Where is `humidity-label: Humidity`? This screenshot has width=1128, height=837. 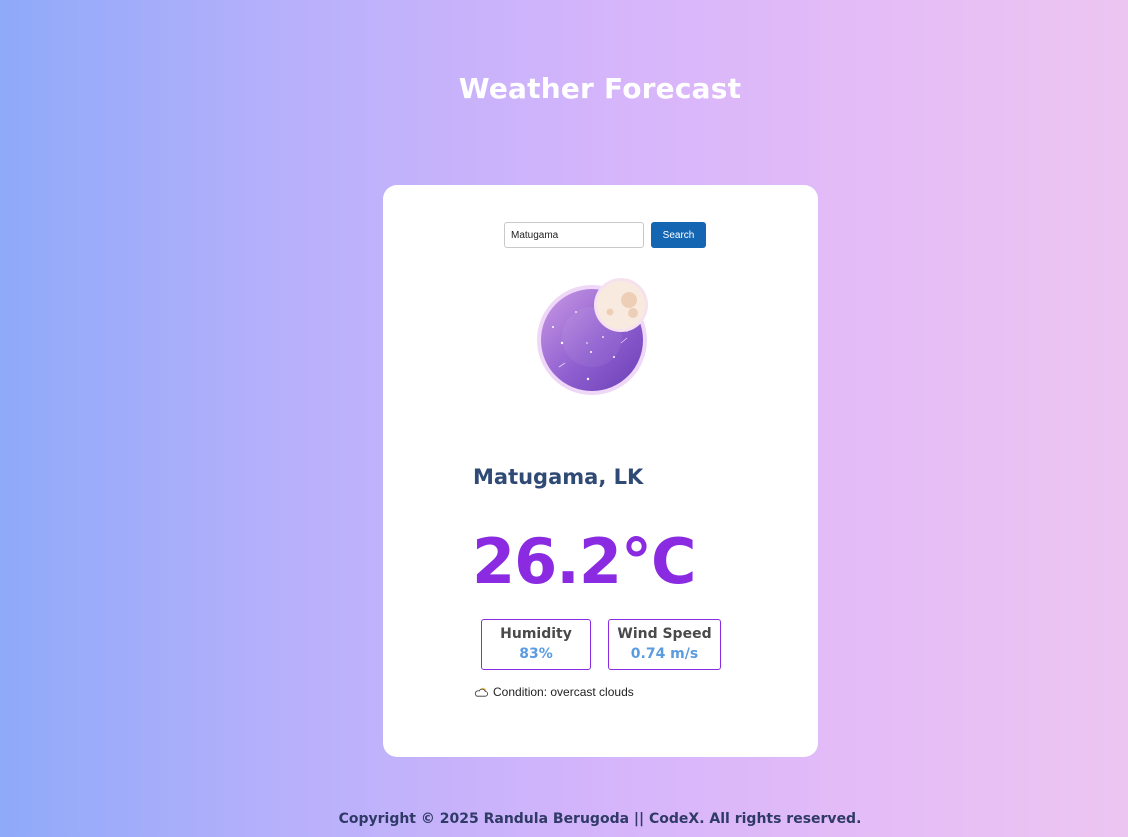 humidity-label: Humidity is located at coordinates (536, 634).